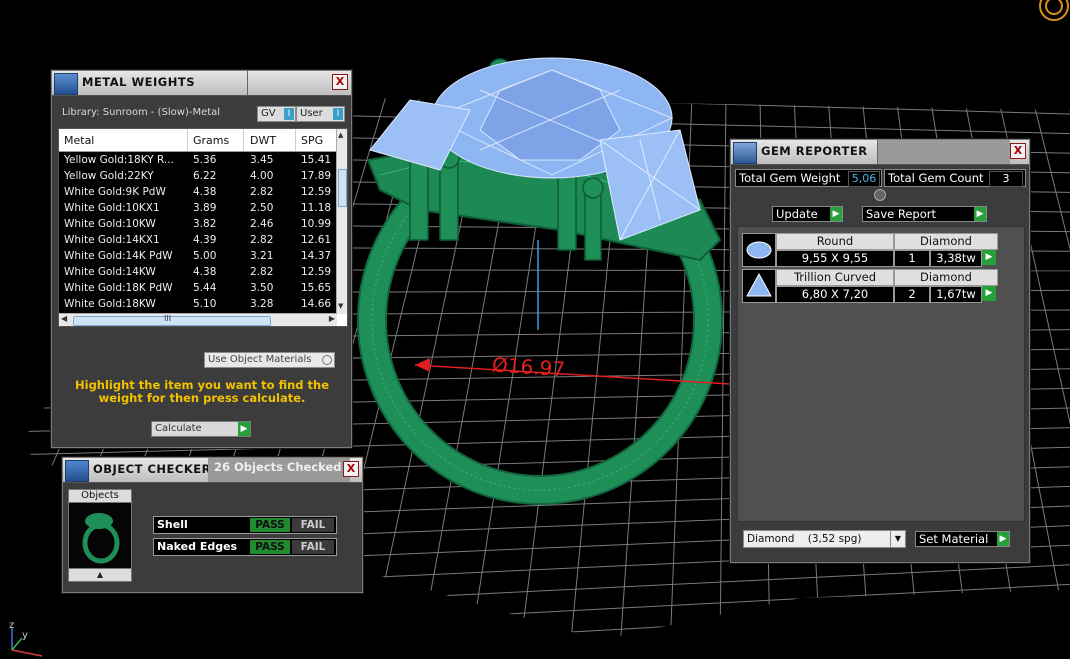  Describe the element at coordinates (79, 140) in the screenshot. I see `col-metal: Metal` at that location.